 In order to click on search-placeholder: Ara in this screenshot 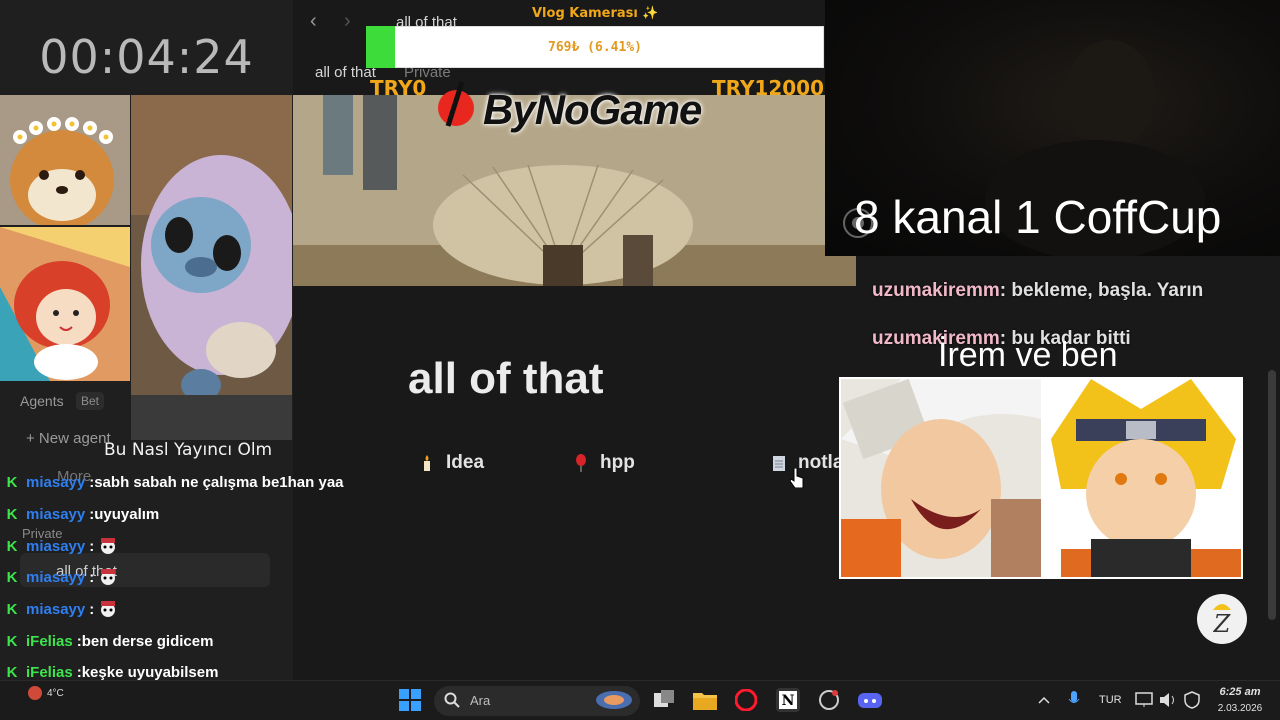, I will do `click(480, 700)`.